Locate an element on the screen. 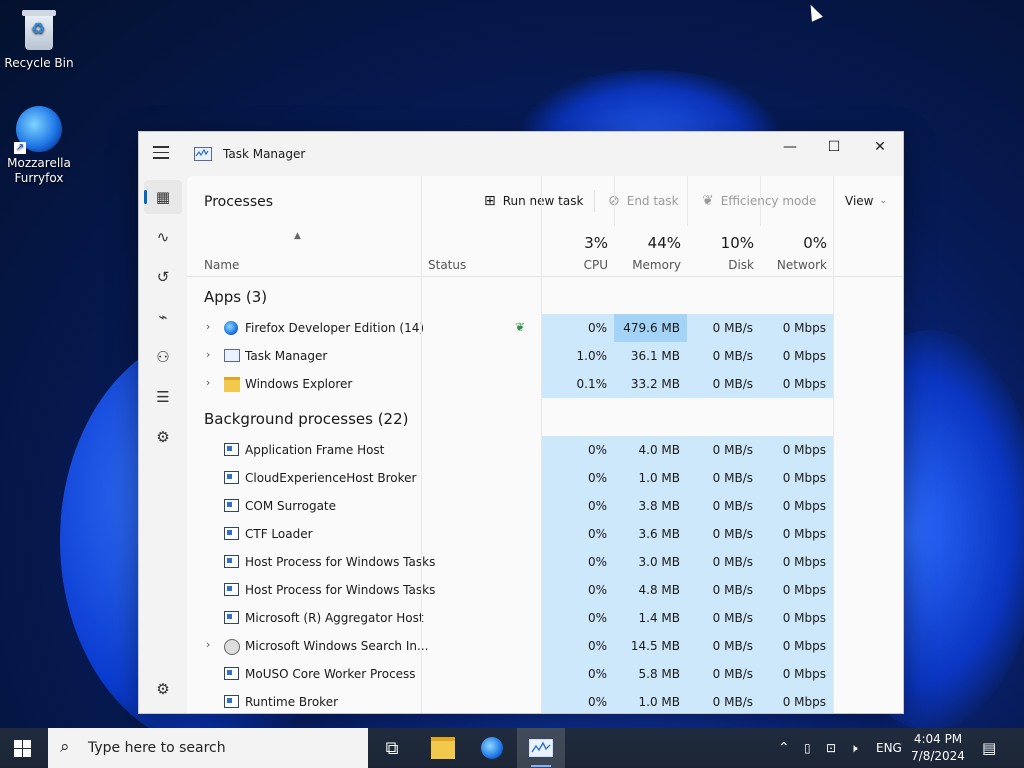 This screenshot has height=768, width=1024. nav-settings: ⚙ is located at coordinates (163, 689).